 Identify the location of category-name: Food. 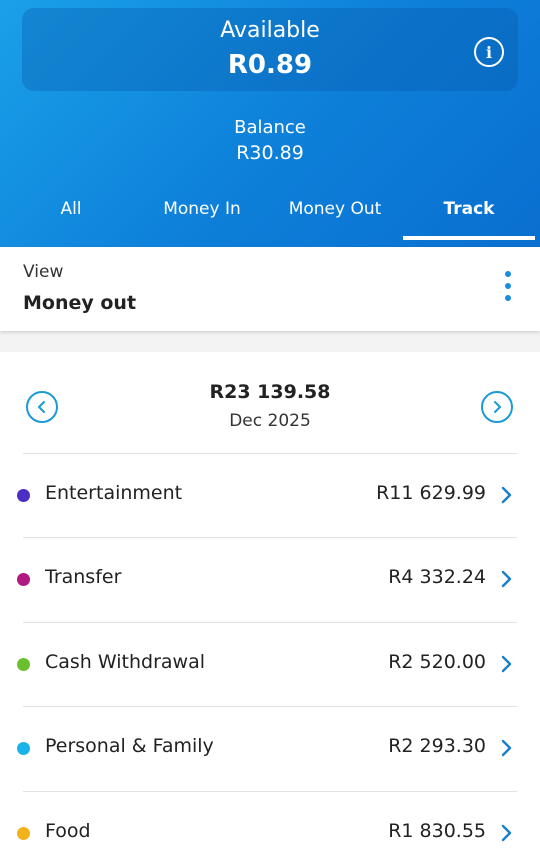
(68, 831).